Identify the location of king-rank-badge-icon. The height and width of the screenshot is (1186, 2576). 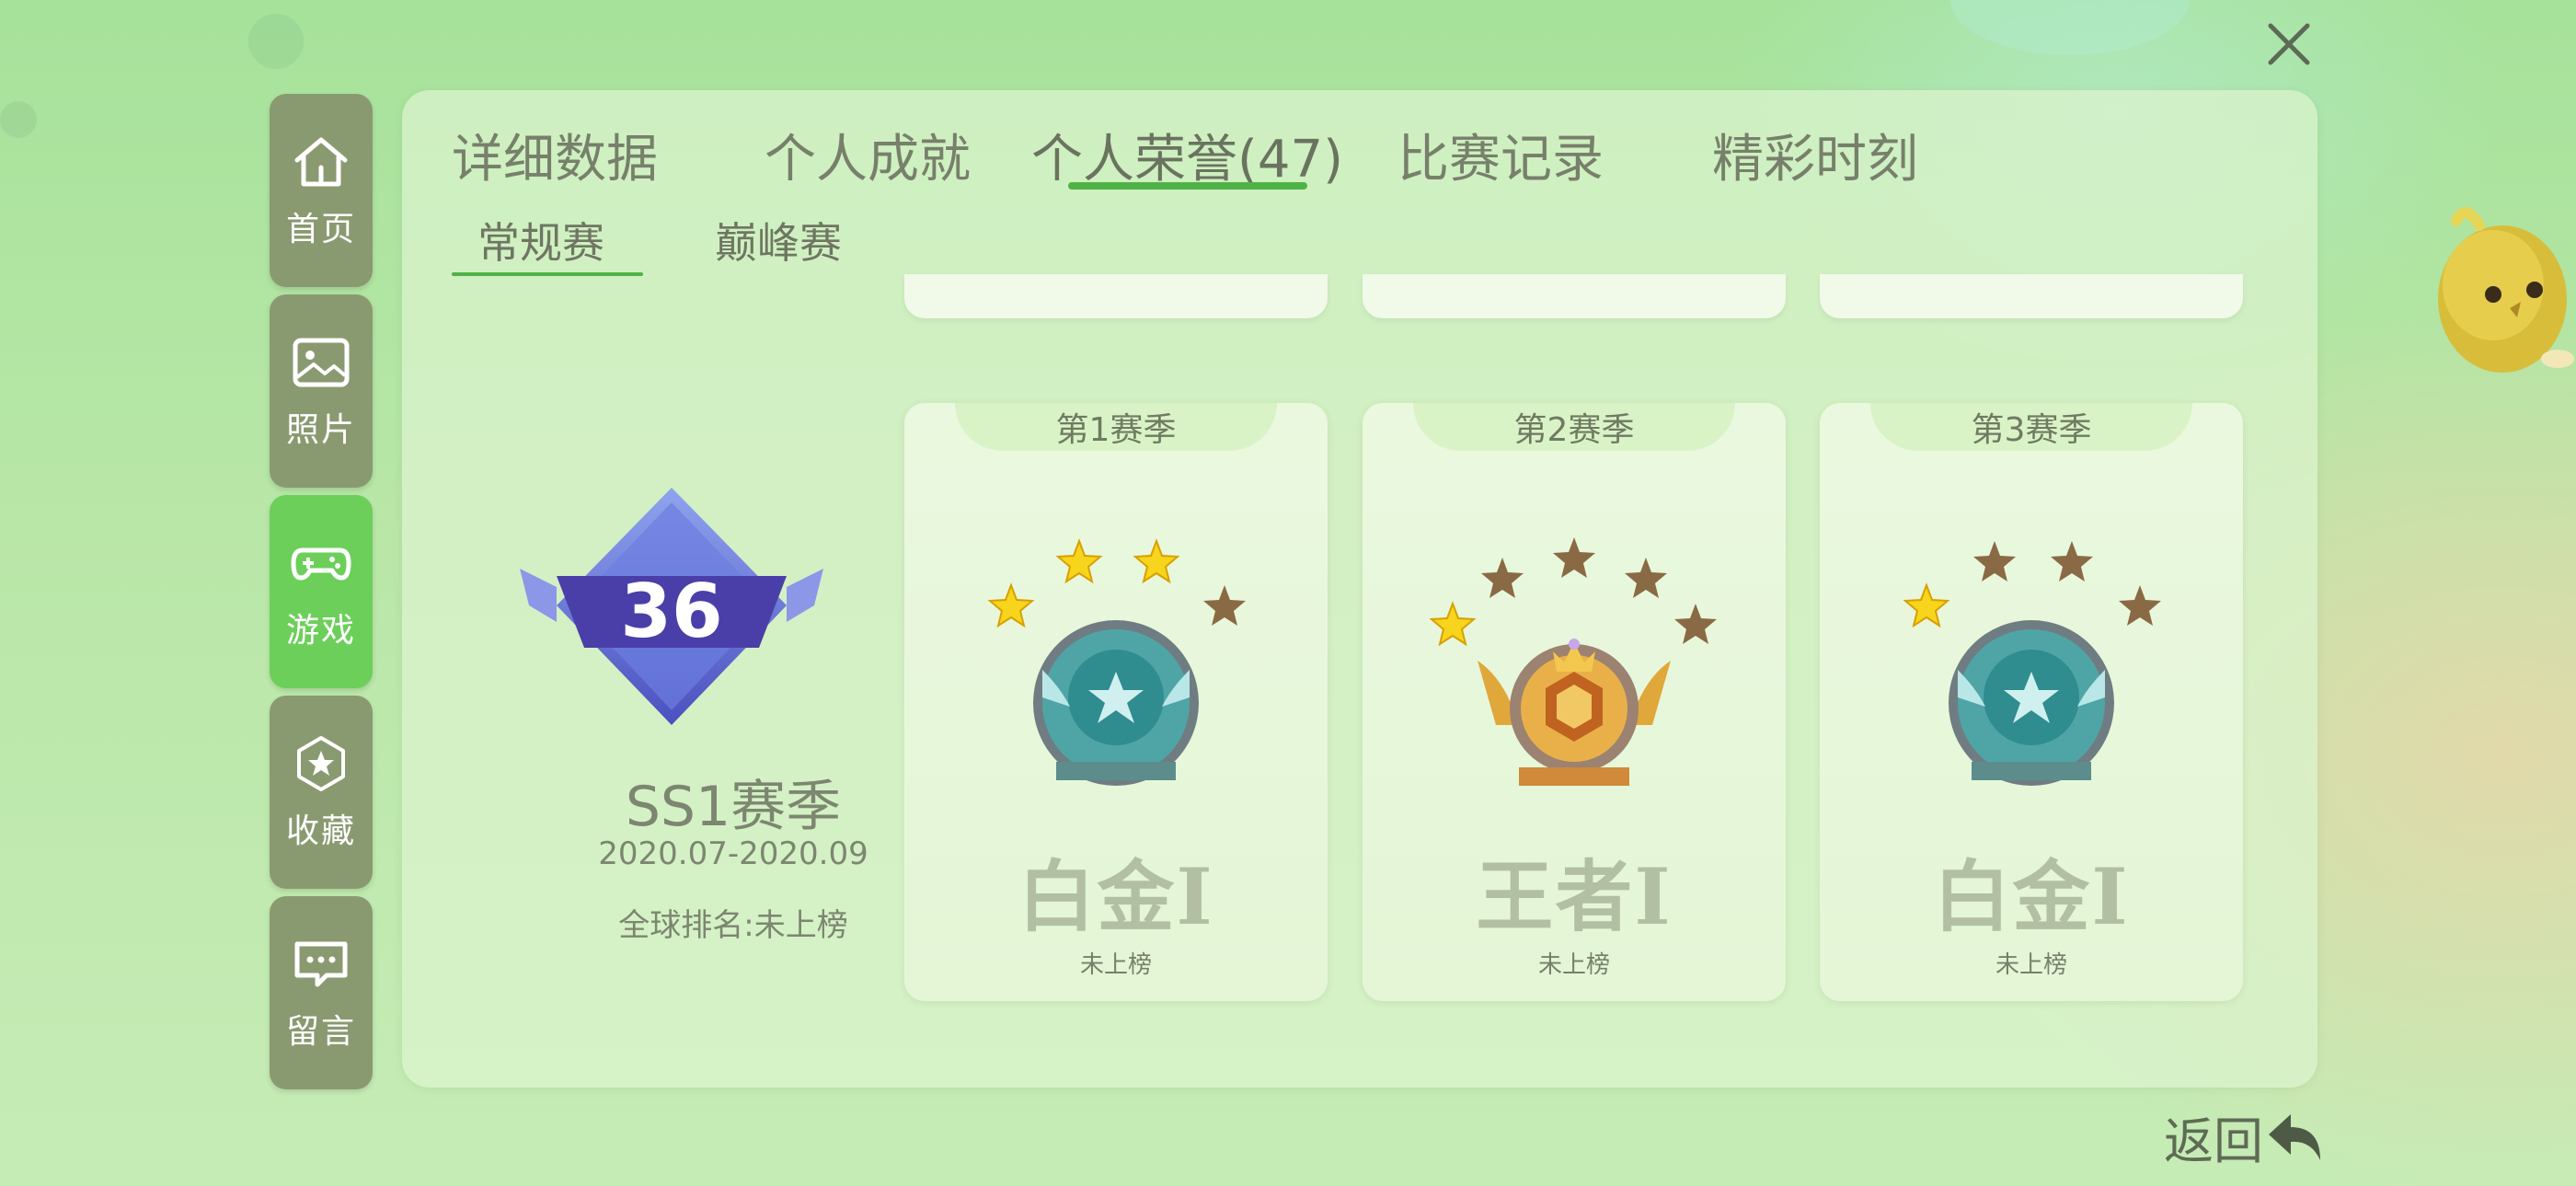
(1574, 712).